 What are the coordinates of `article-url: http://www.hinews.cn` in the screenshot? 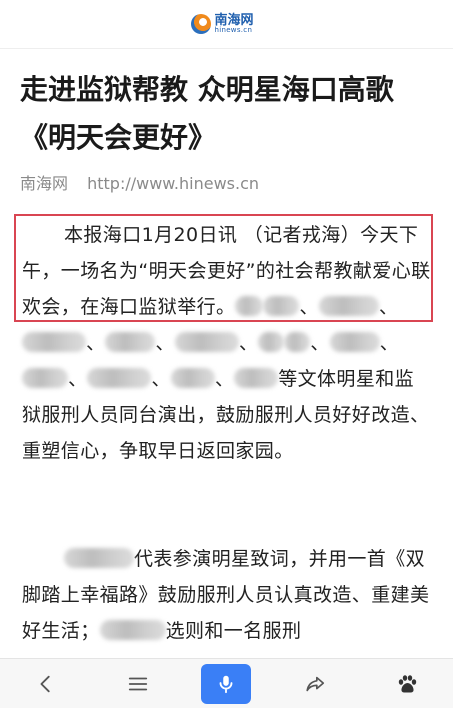 It's located at (173, 183).